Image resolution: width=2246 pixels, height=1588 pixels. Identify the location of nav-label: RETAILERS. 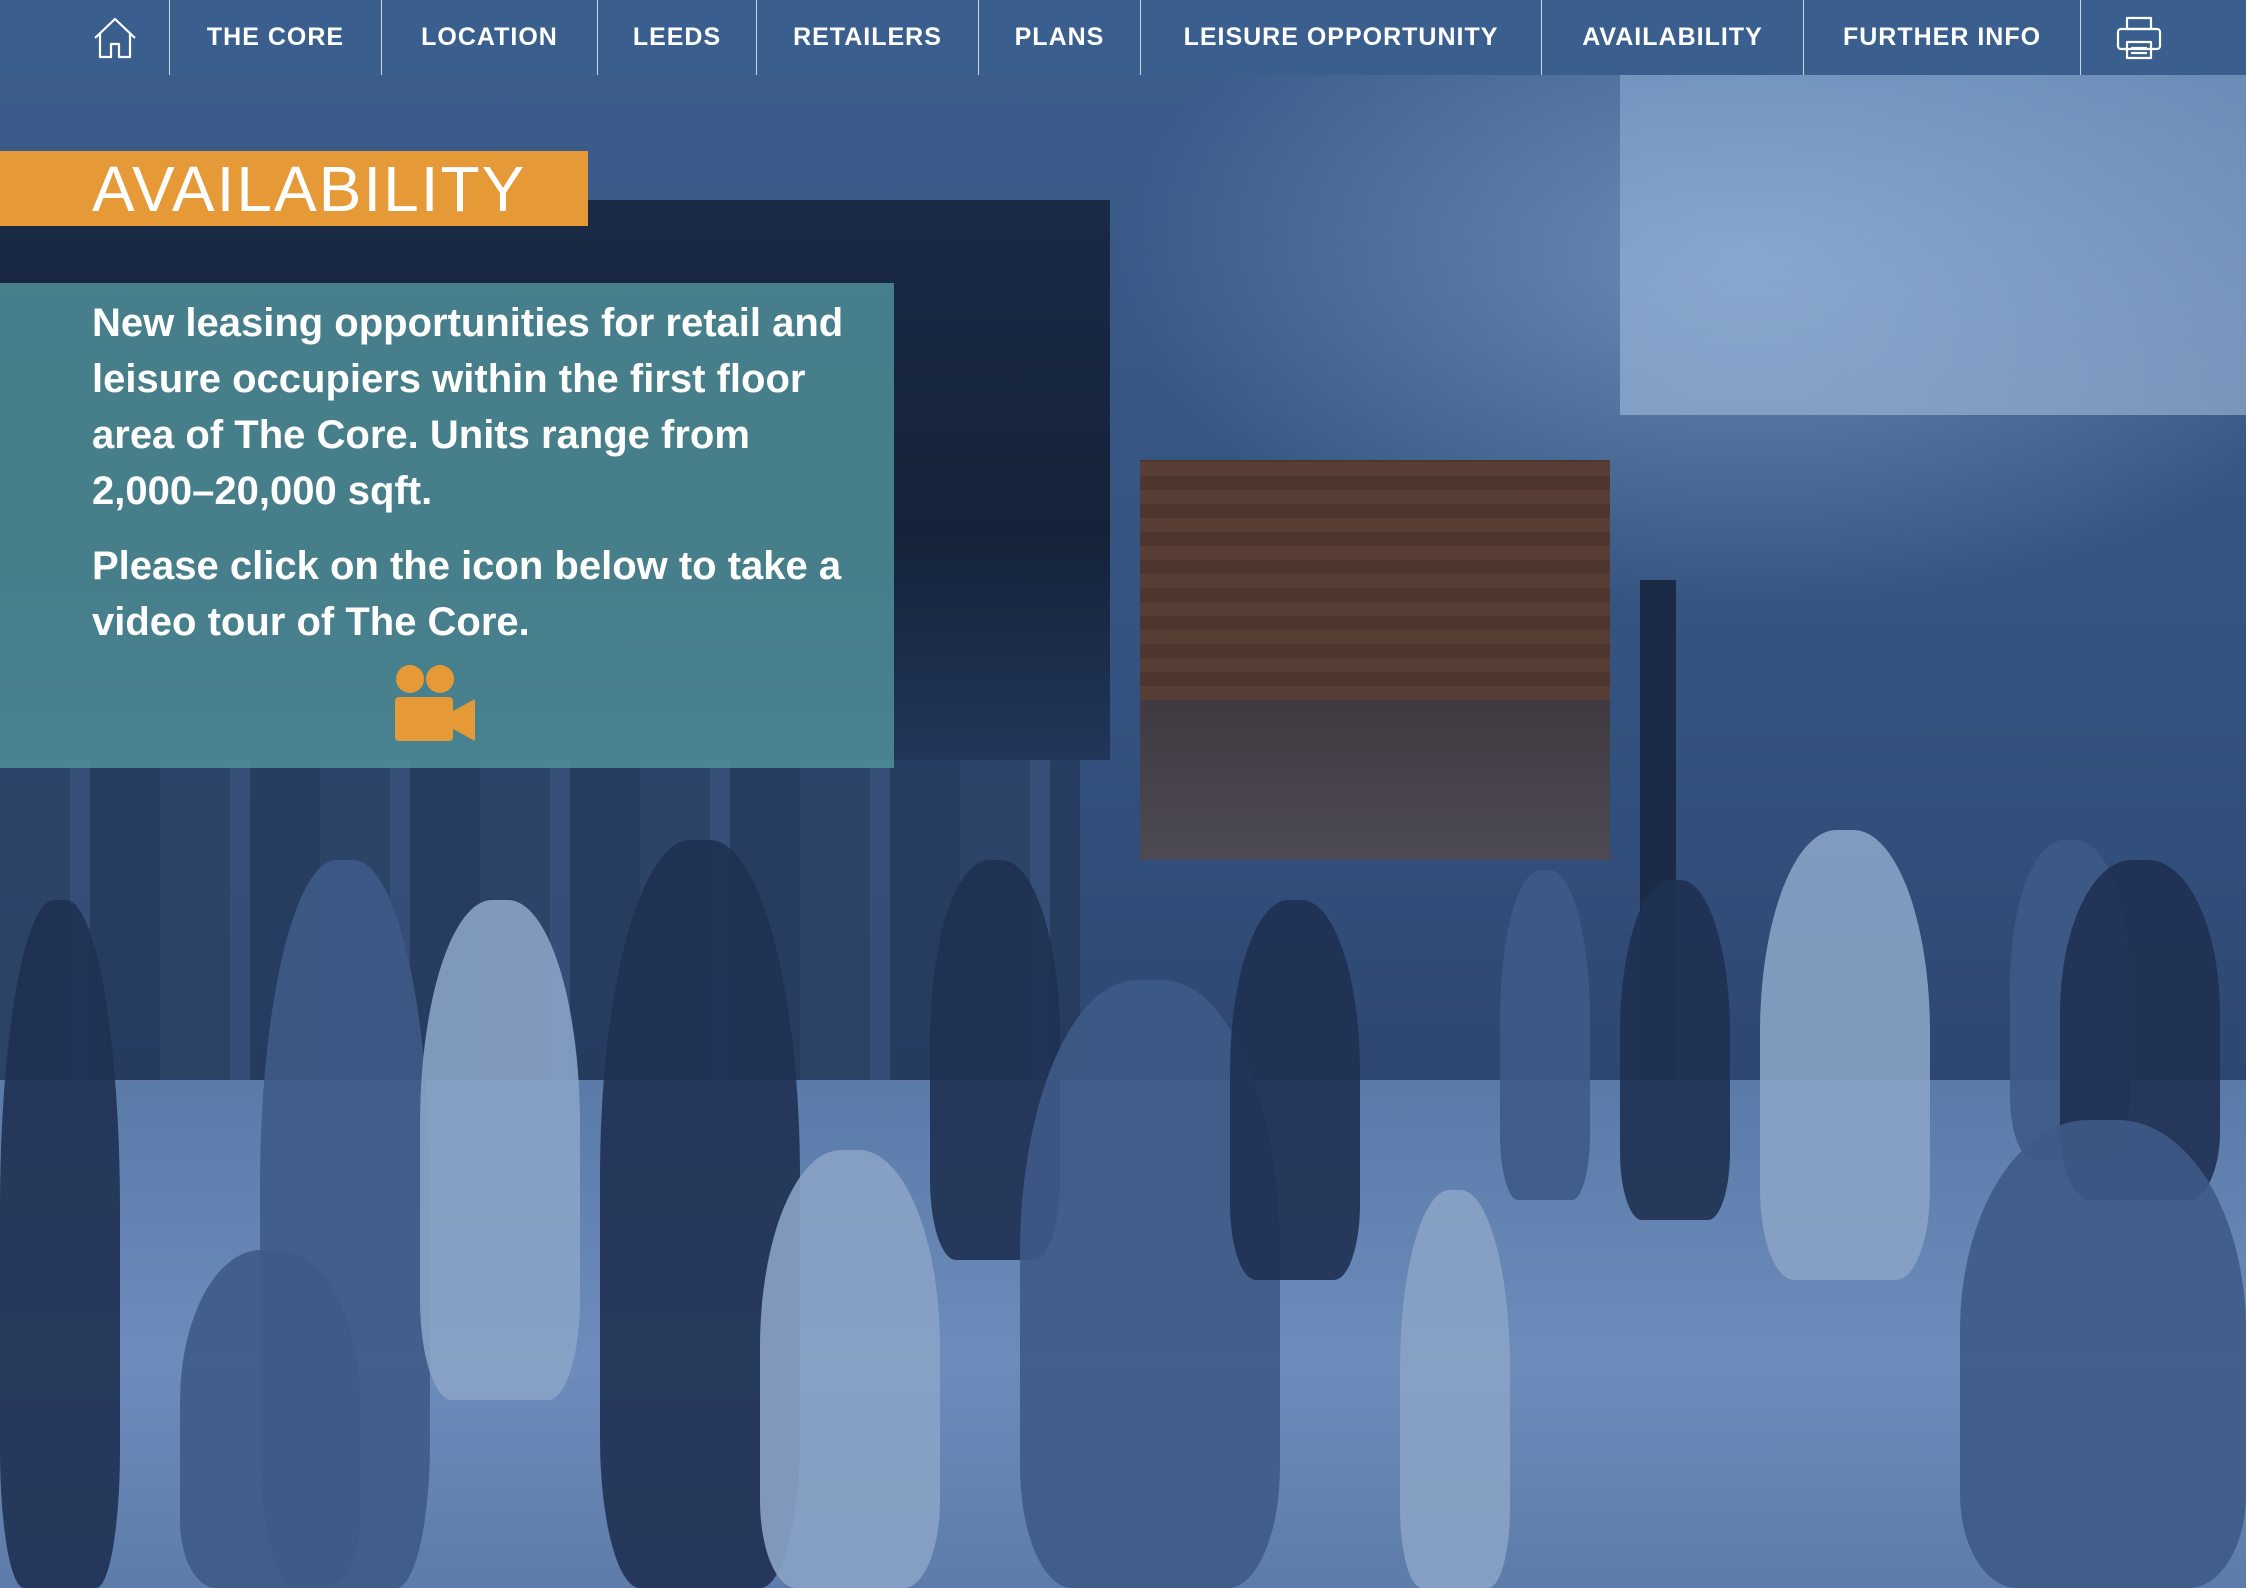
(867, 37).